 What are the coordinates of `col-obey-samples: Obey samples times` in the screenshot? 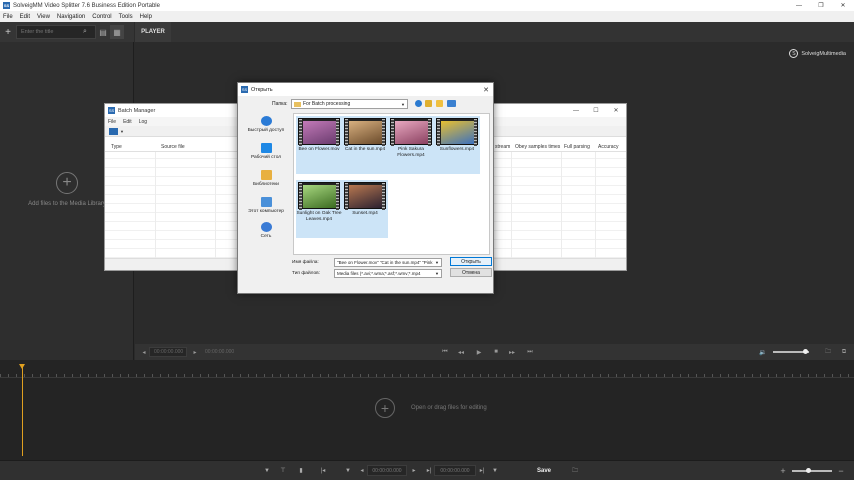 It's located at (537, 147).